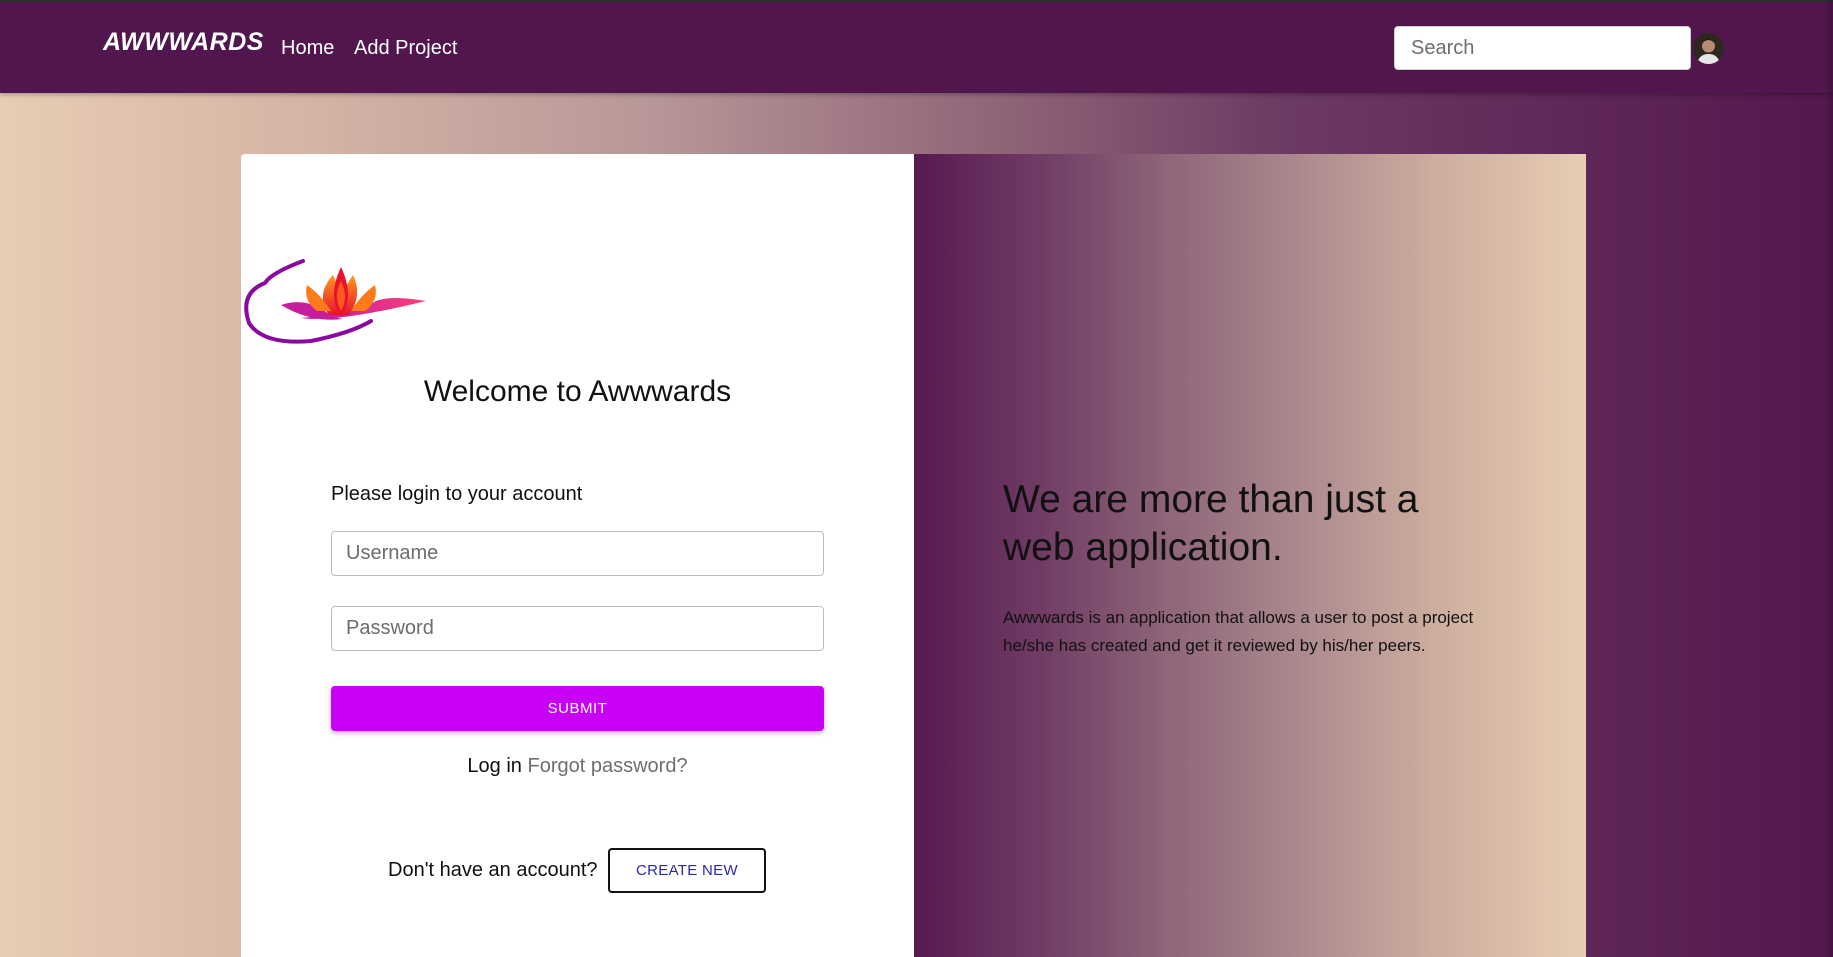  Describe the element at coordinates (307, 48) in the screenshot. I see `nav-home-link: Home` at that location.